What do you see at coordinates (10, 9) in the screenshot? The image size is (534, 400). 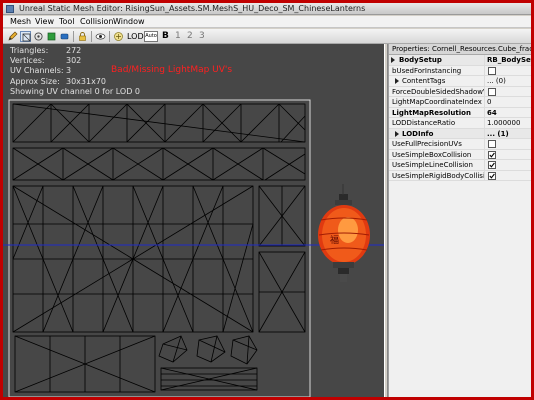 I see `unreal-app-icon` at bounding box center [10, 9].